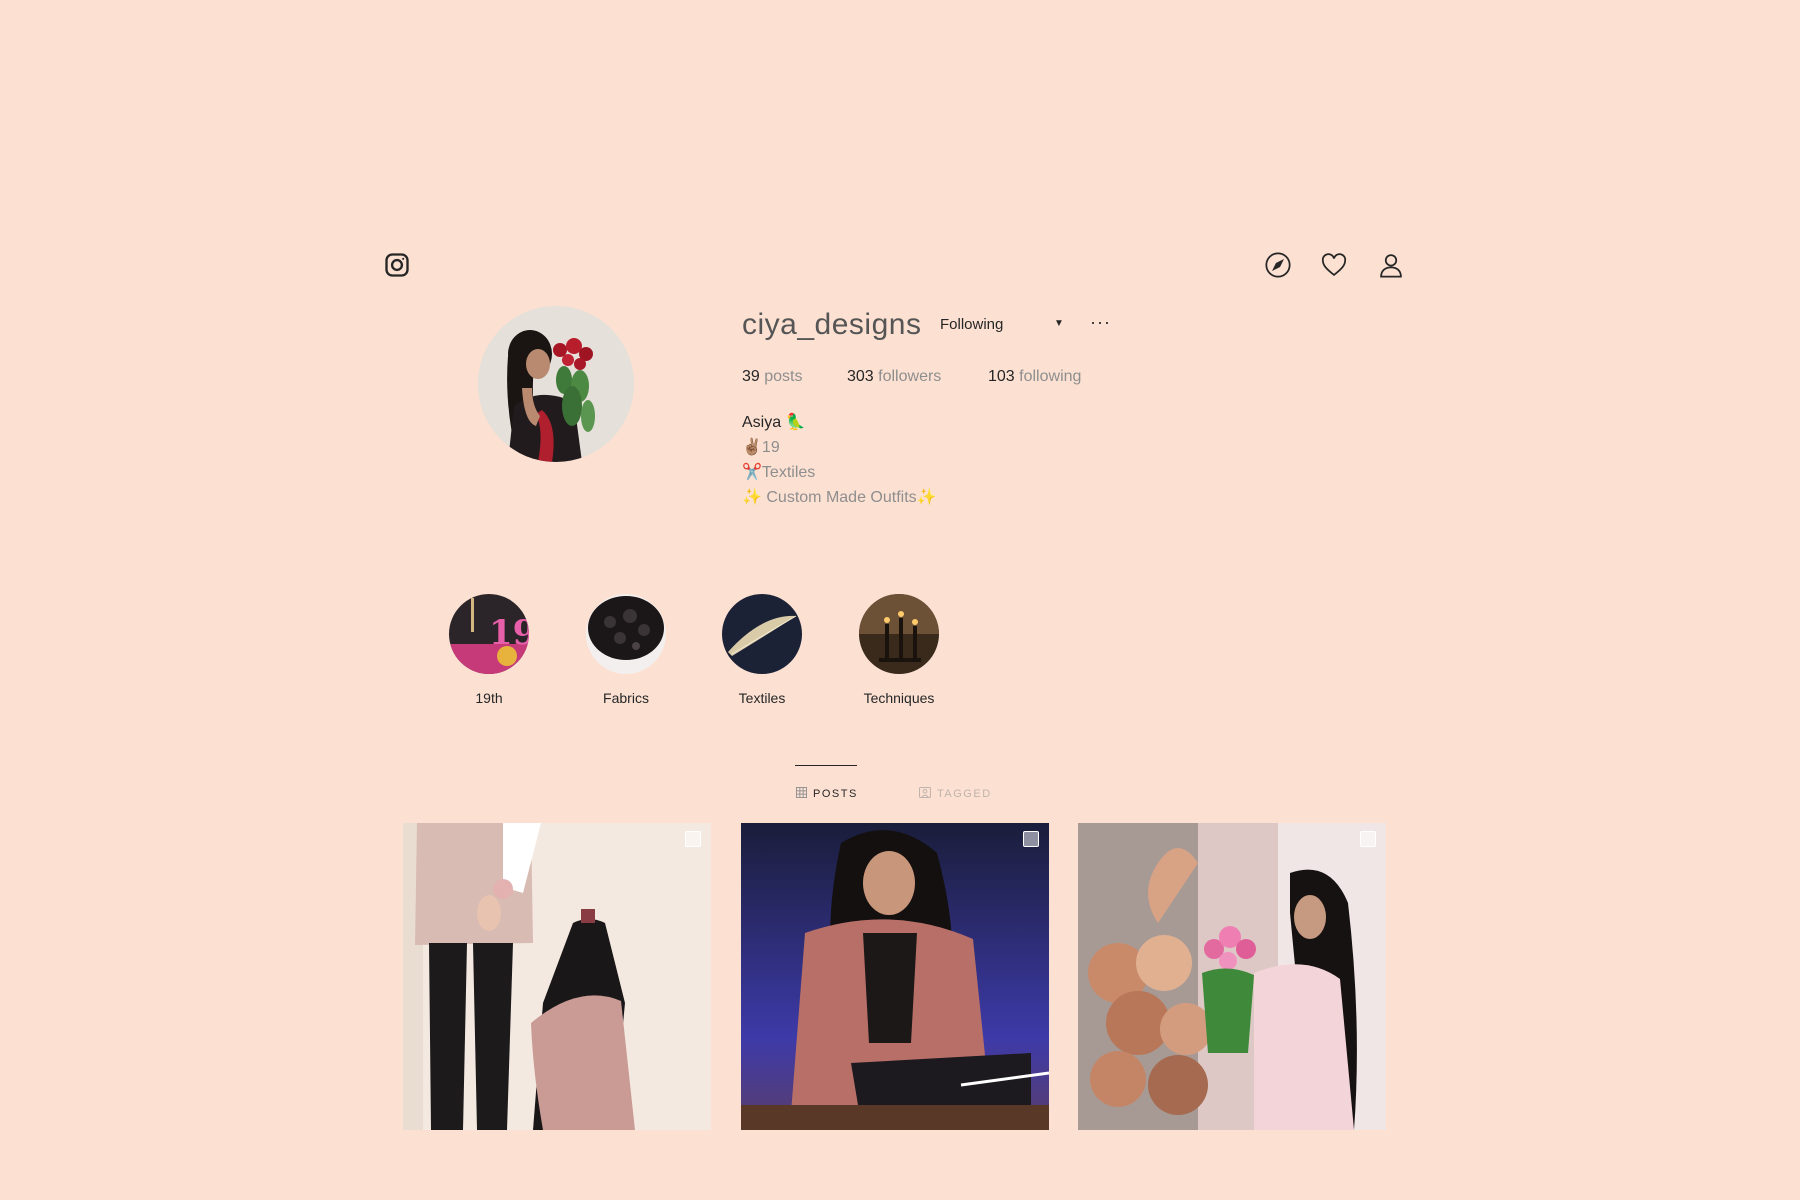 This screenshot has height=1200, width=1800. I want to click on svg-text: 19, so click(509, 633).